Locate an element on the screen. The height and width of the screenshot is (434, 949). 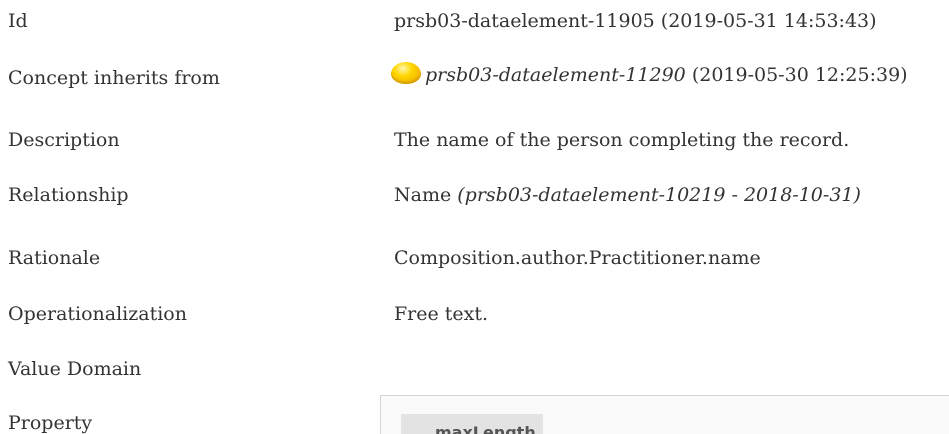
property-chip-label: maxLength is located at coordinates (485, 428).